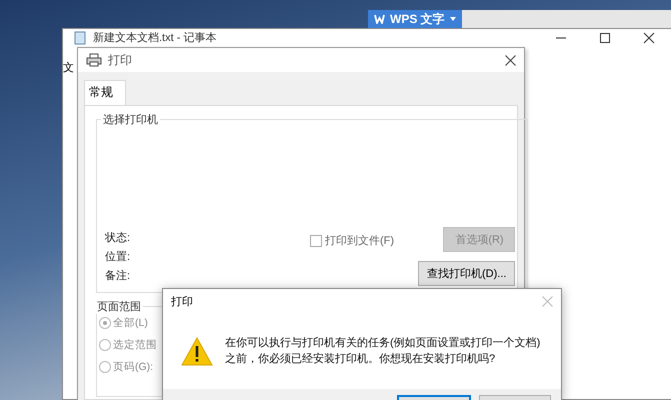 Image resolution: width=671 pixels, height=400 pixels. I want to click on caret-icon, so click(453, 19).